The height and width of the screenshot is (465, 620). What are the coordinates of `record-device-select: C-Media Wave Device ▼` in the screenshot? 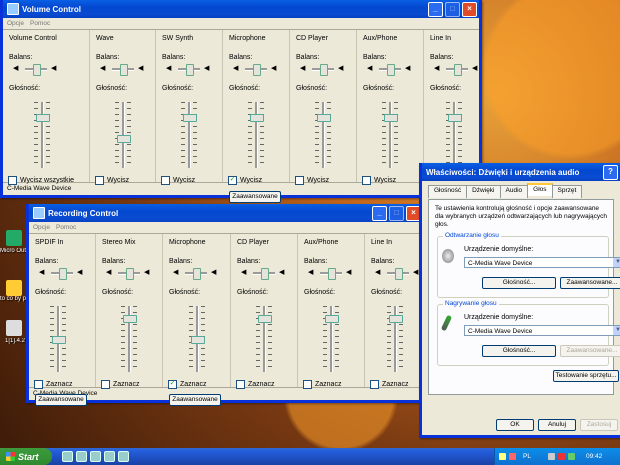 It's located at (542, 330).